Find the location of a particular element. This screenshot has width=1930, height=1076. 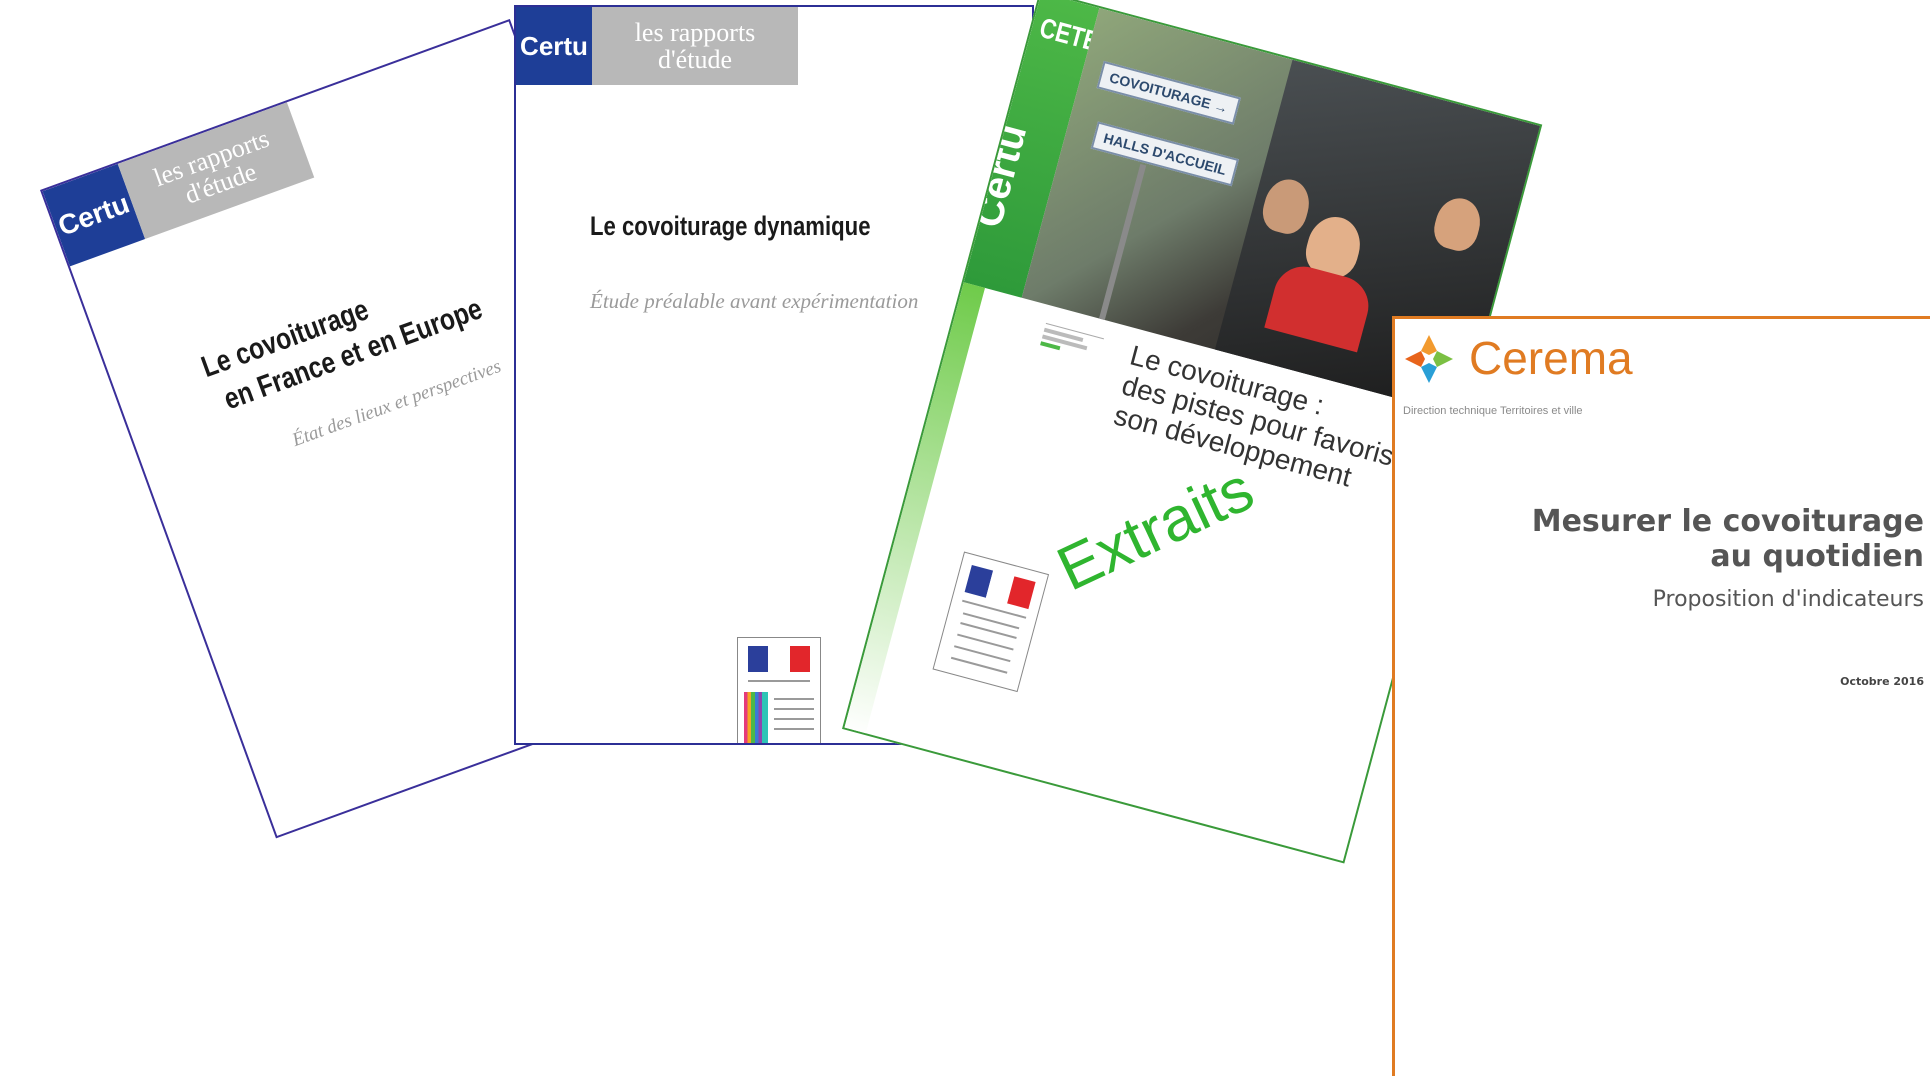

covoiturage-sign: COVOITURAGE → is located at coordinates (1169, 92).